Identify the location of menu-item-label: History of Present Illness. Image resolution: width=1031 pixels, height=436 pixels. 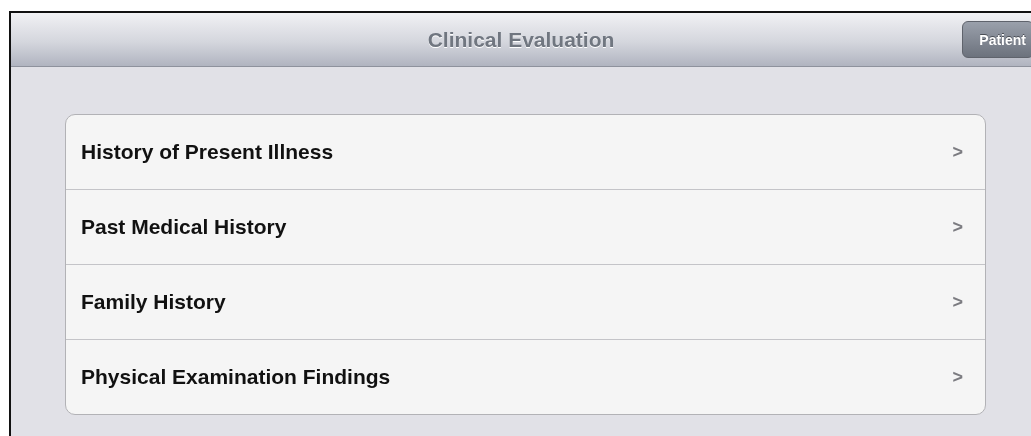
(207, 152).